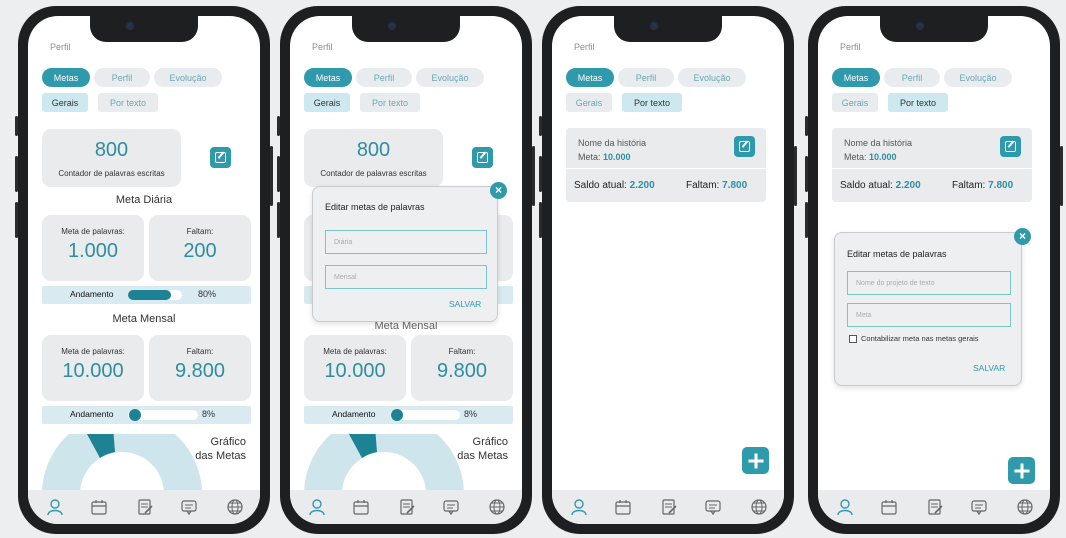 Image resolution: width=1066 pixels, height=538 pixels. I want to click on monthly-remaining-card: Faltam: 9.800, so click(200, 368).